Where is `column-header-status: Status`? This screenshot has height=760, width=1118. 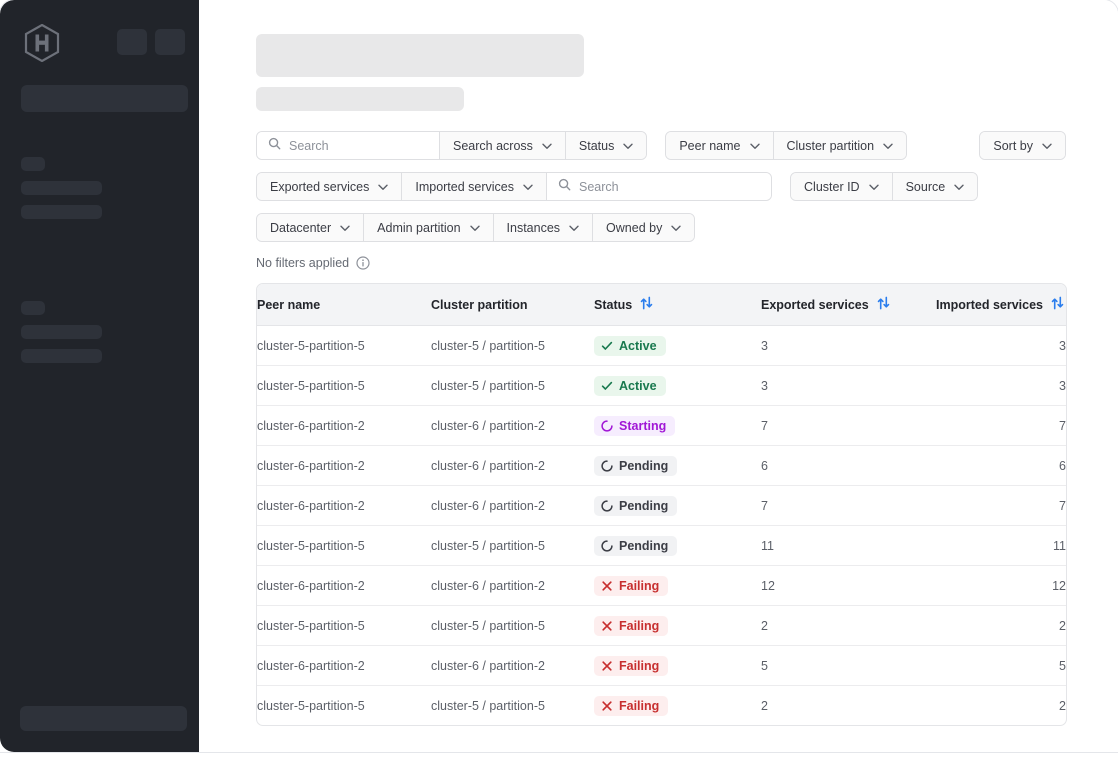 column-header-status: Status is located at coordinates (677, 305).